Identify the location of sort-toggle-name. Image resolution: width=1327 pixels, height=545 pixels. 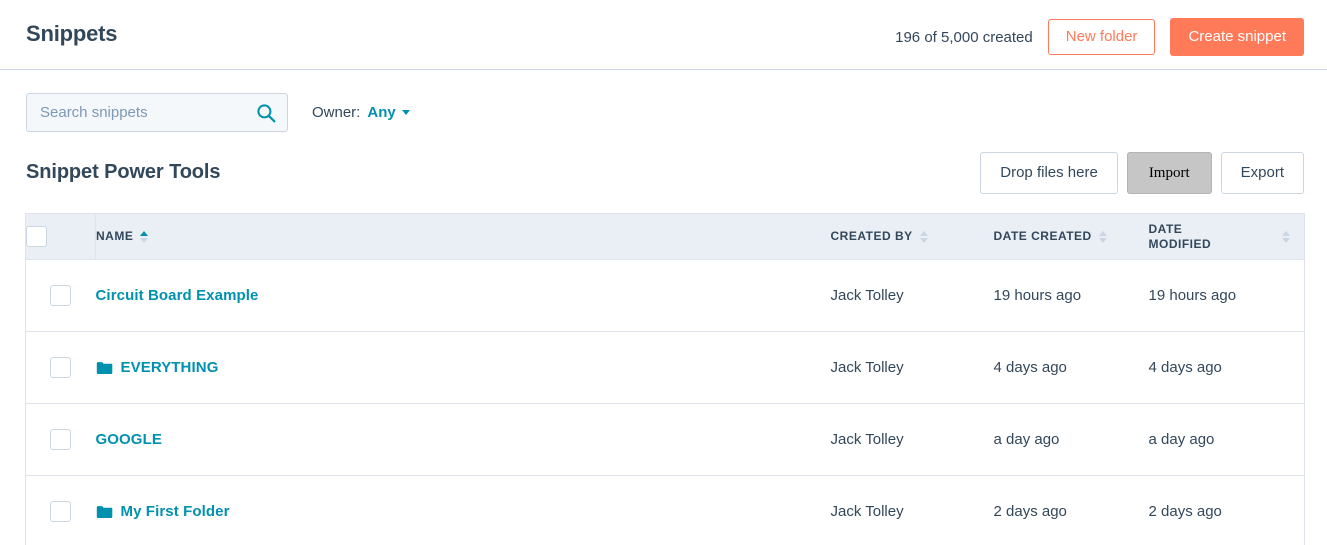
(144, 236).